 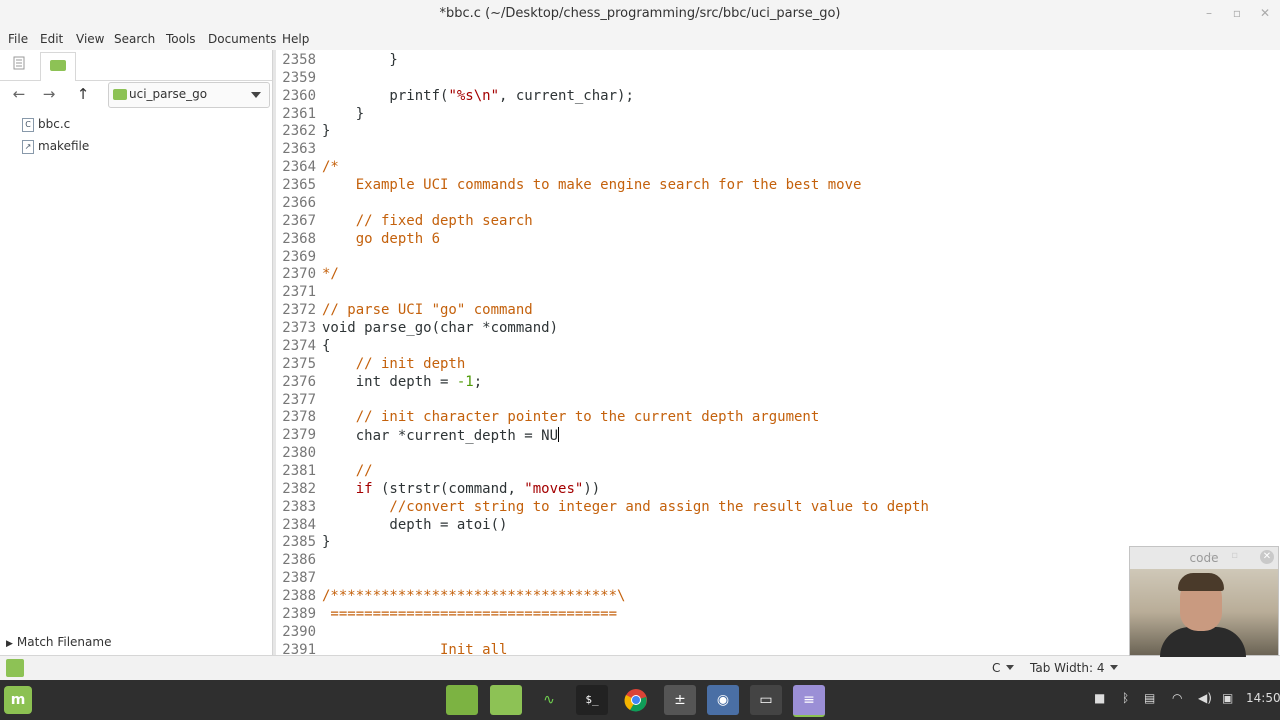 I want to click on file-item-makefile: ↗ makefile, so click(x=55, y=148).